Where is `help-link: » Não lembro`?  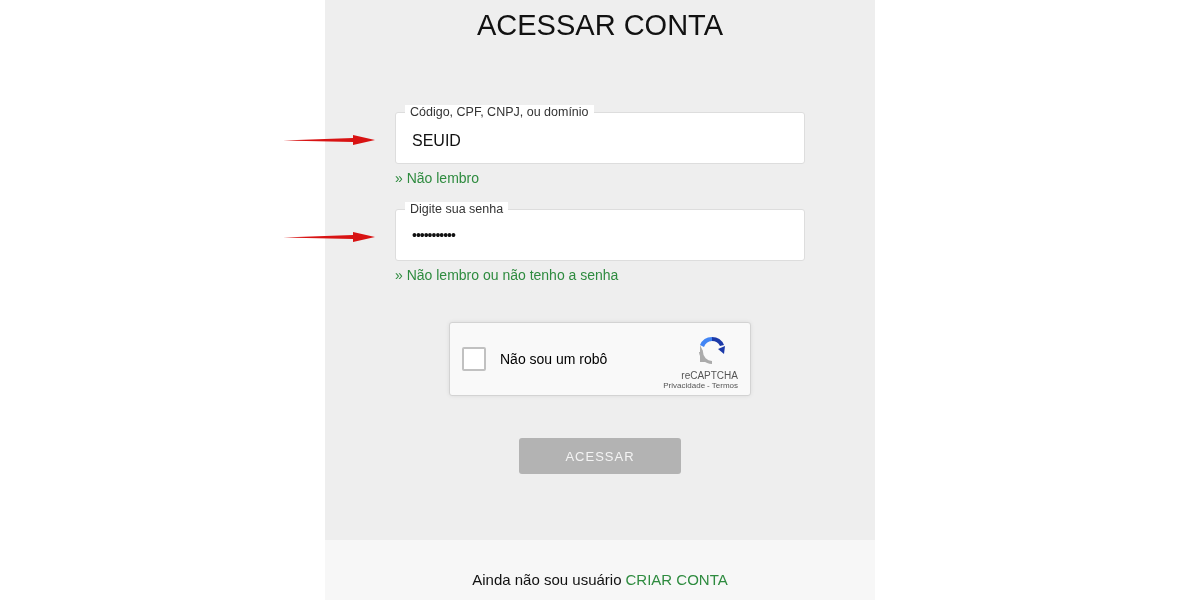 help-link: » Não lembro is located at coordinates (437, 178).